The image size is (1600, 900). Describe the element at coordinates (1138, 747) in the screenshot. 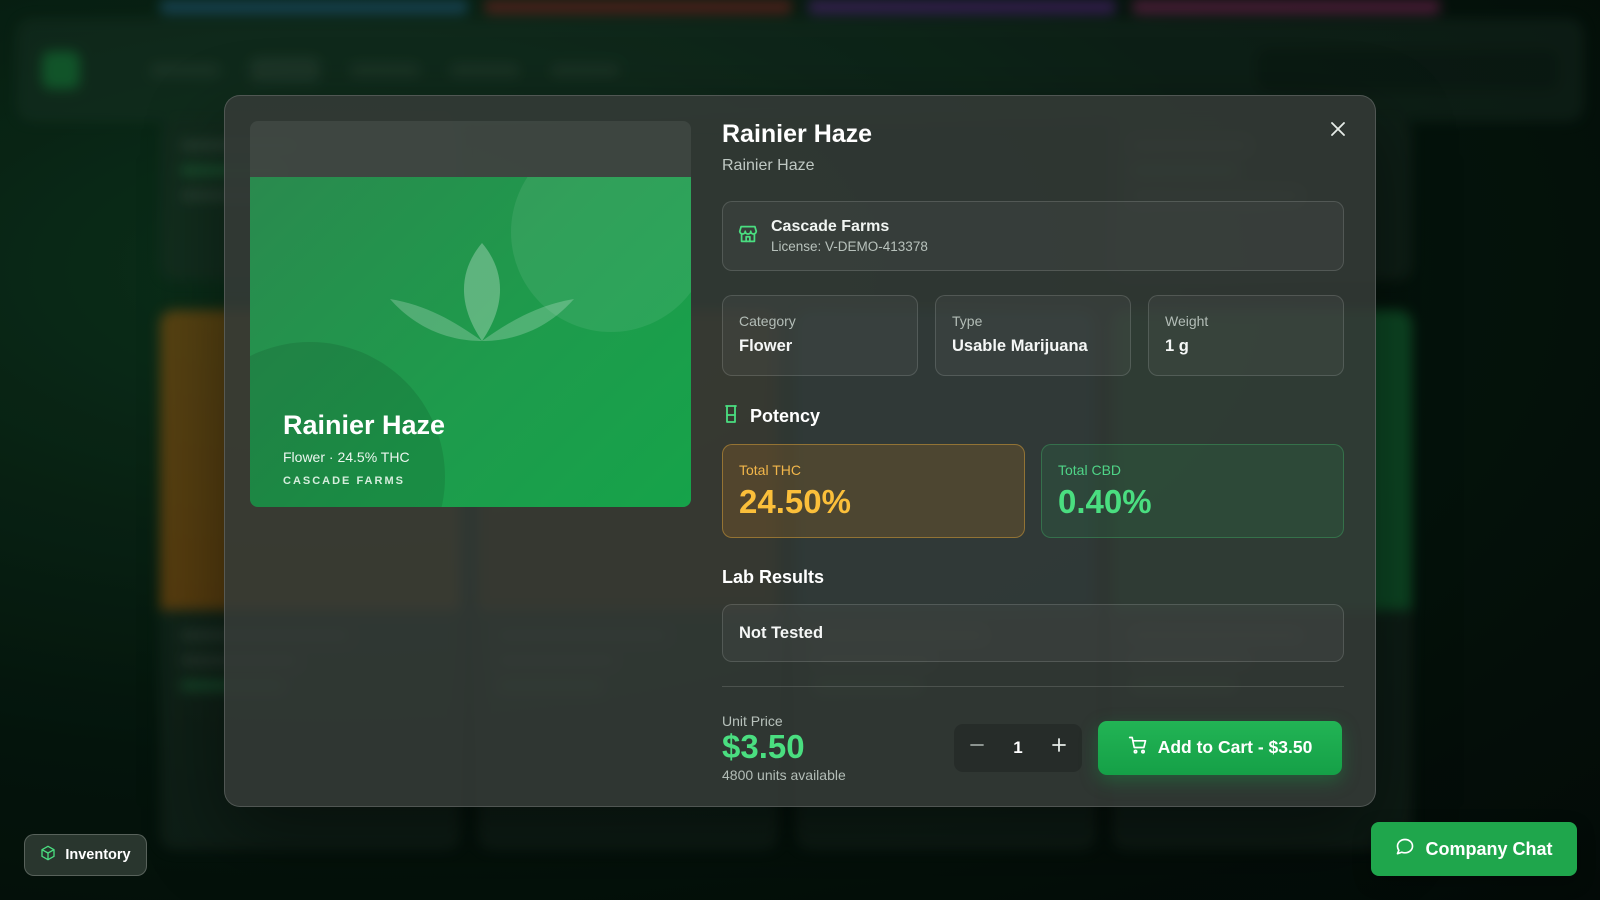

I see `cart-icon` at that location.